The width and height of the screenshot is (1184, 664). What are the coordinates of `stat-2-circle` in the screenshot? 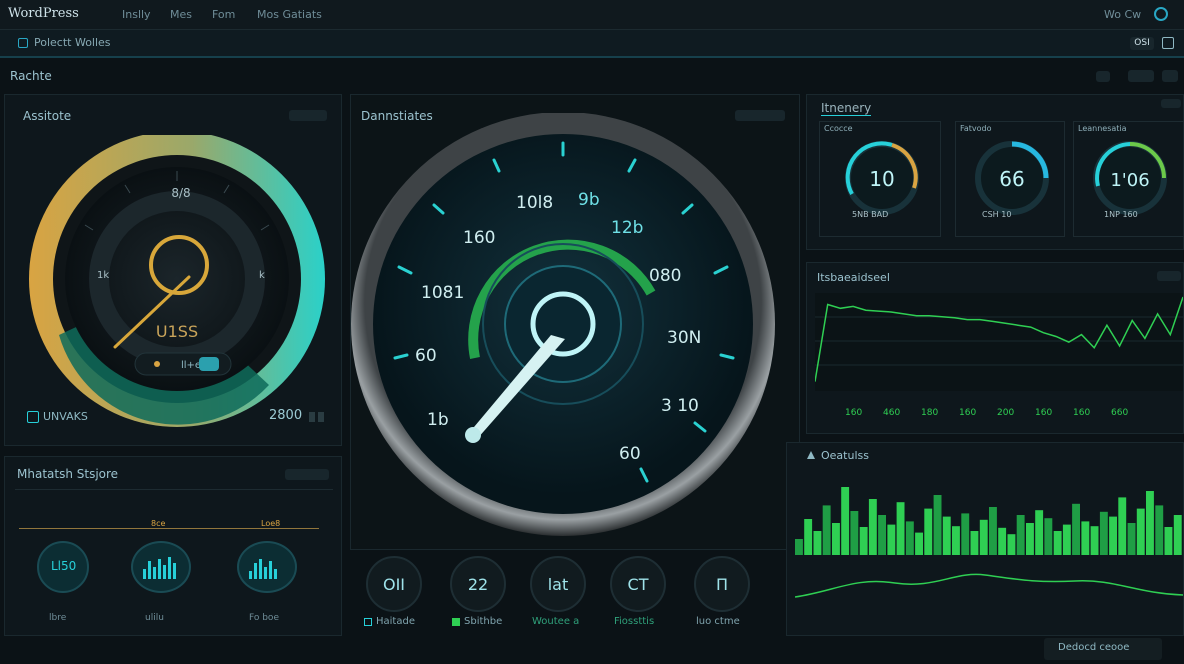 It's located at (161, 567).